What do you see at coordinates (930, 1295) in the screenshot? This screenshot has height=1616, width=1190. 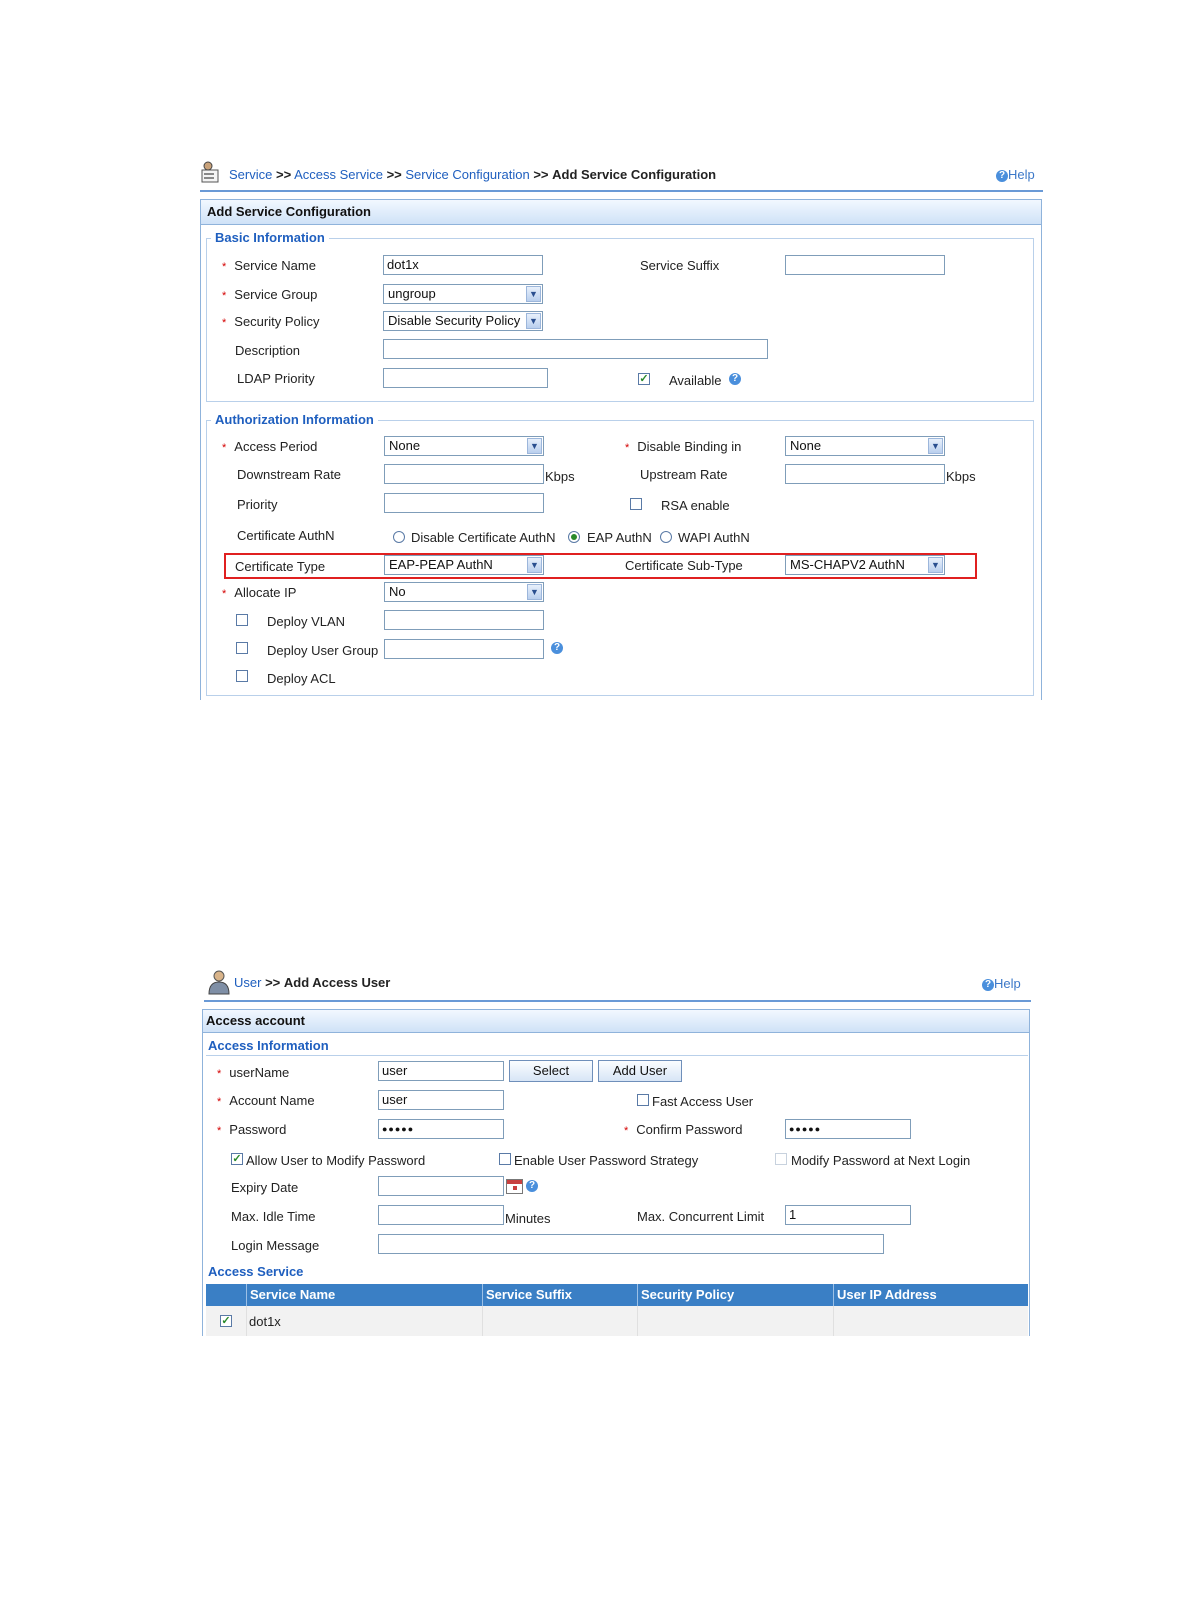 I see `column-user-ip-address: User IP Address` at bounding box center [930, 1295].